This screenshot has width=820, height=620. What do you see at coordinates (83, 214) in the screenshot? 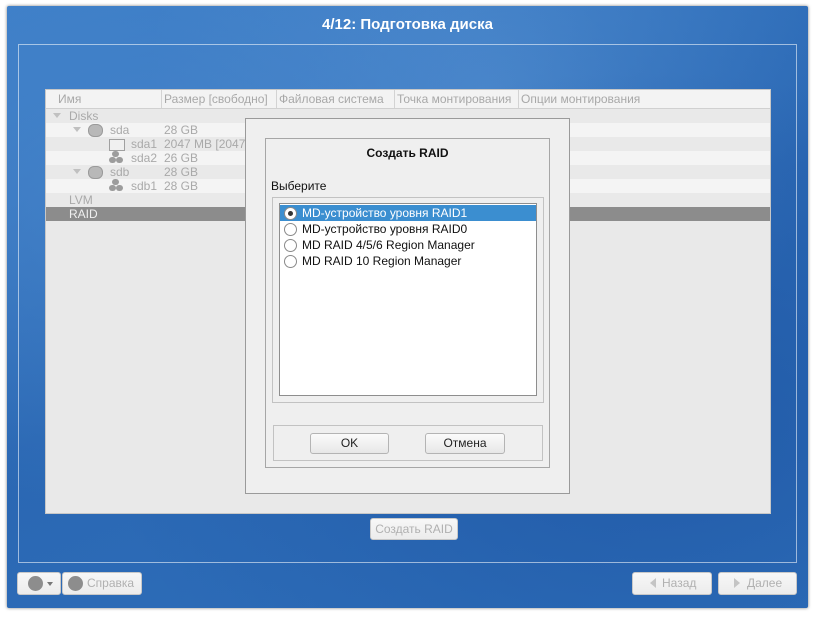
I see `row-name: RAID` at bounding box center [83, 214].